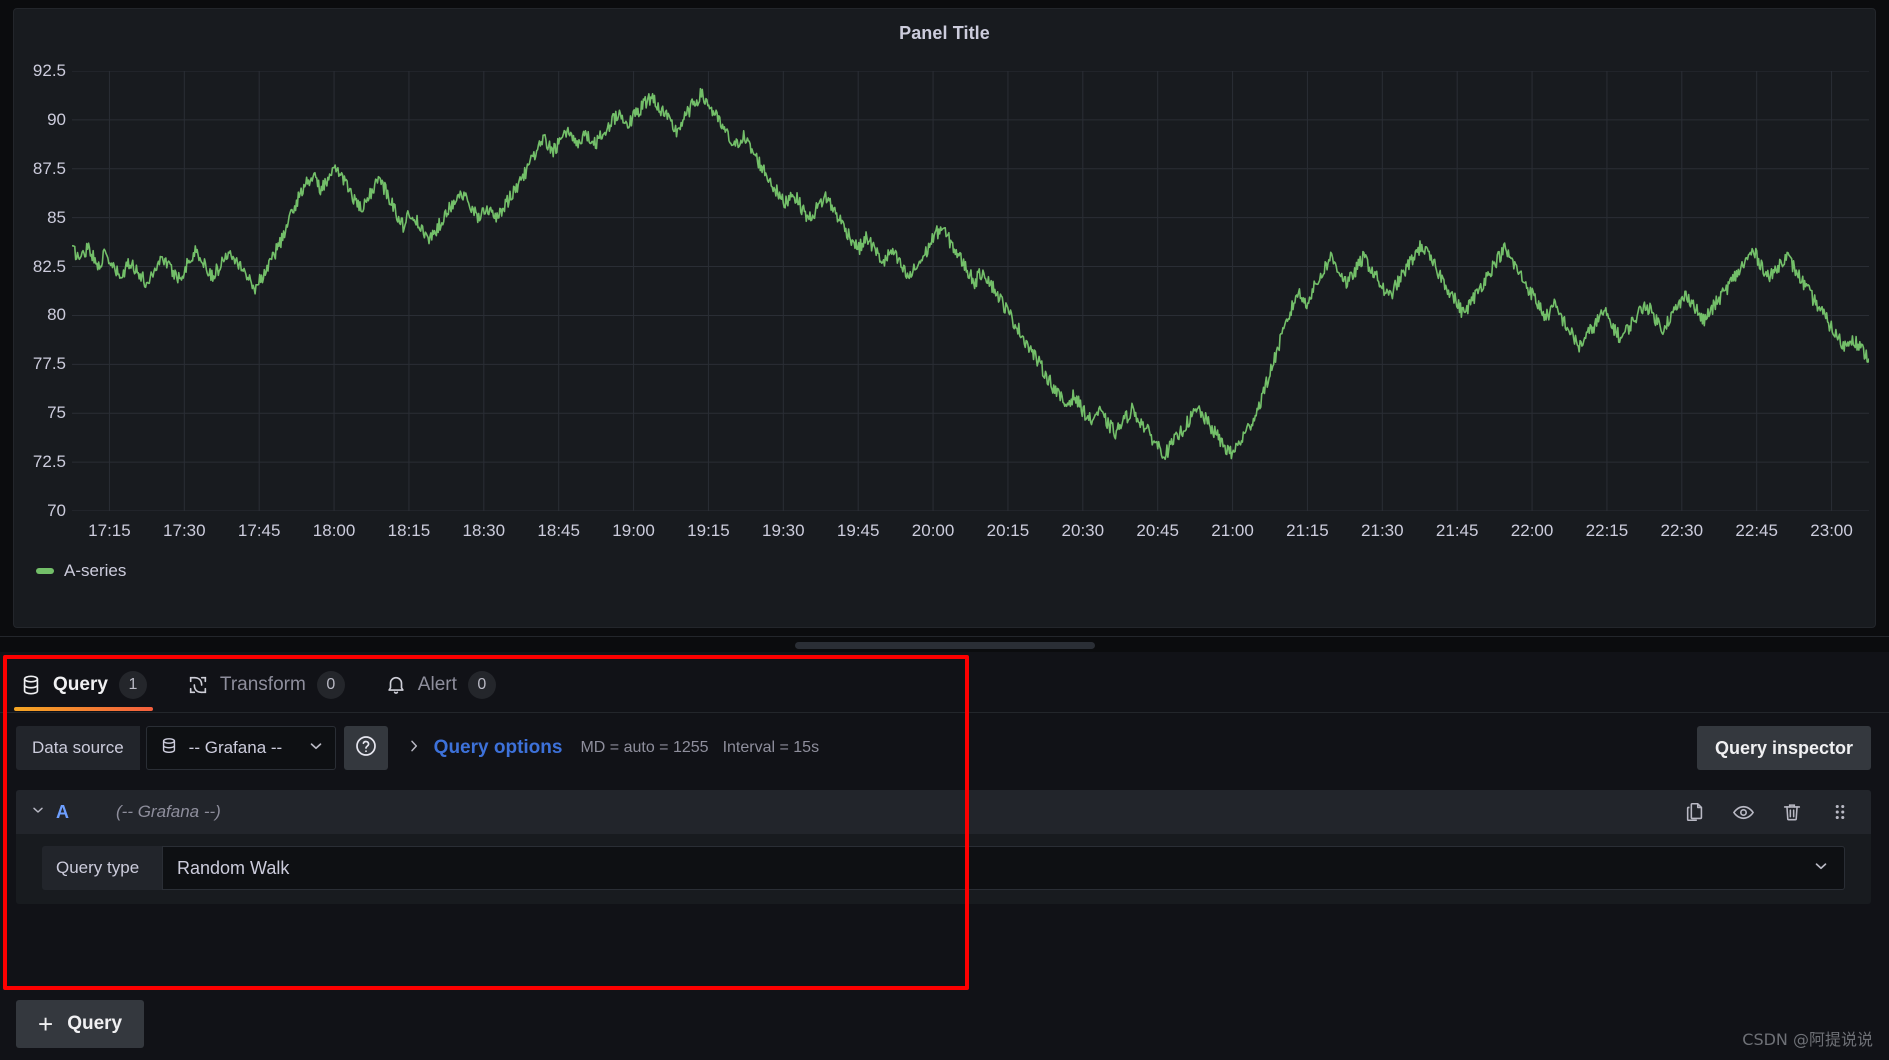  What do you see at coordinates (1831, 530) in the screenshot?
I see `x-axis-tick: 23:00` at bounding box center [1831, 530].